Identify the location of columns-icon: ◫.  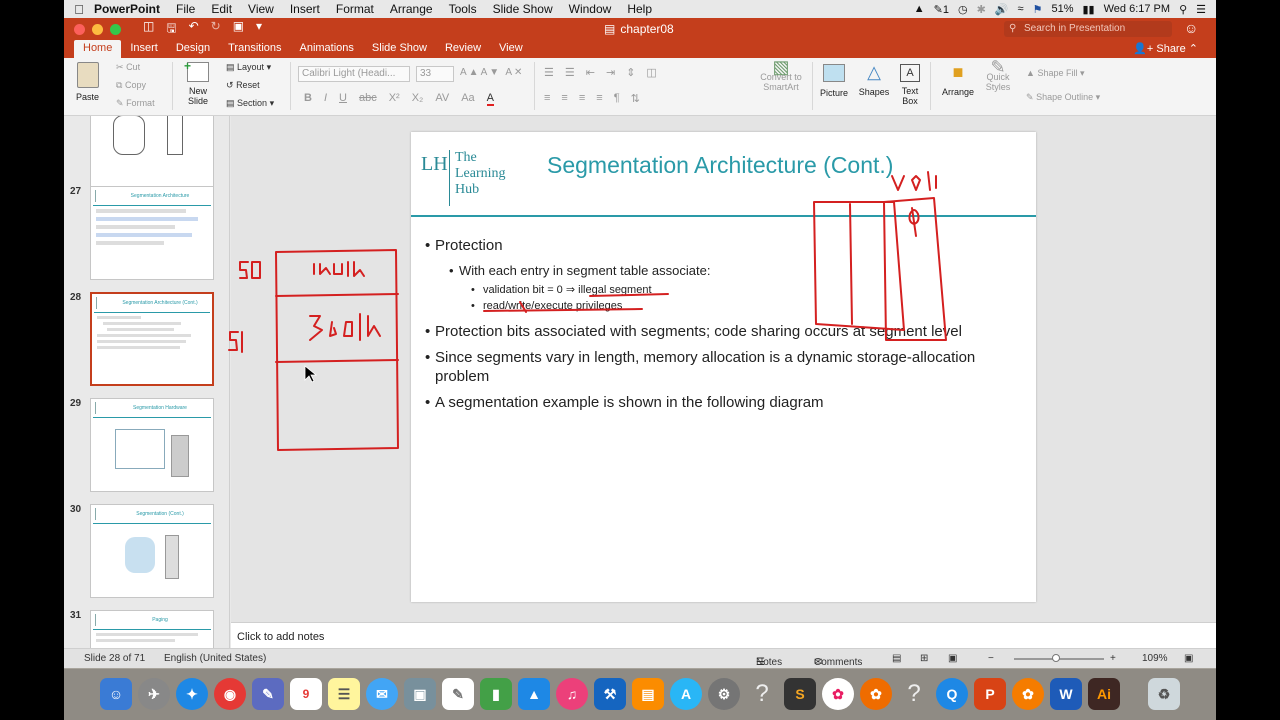
(651, 72).